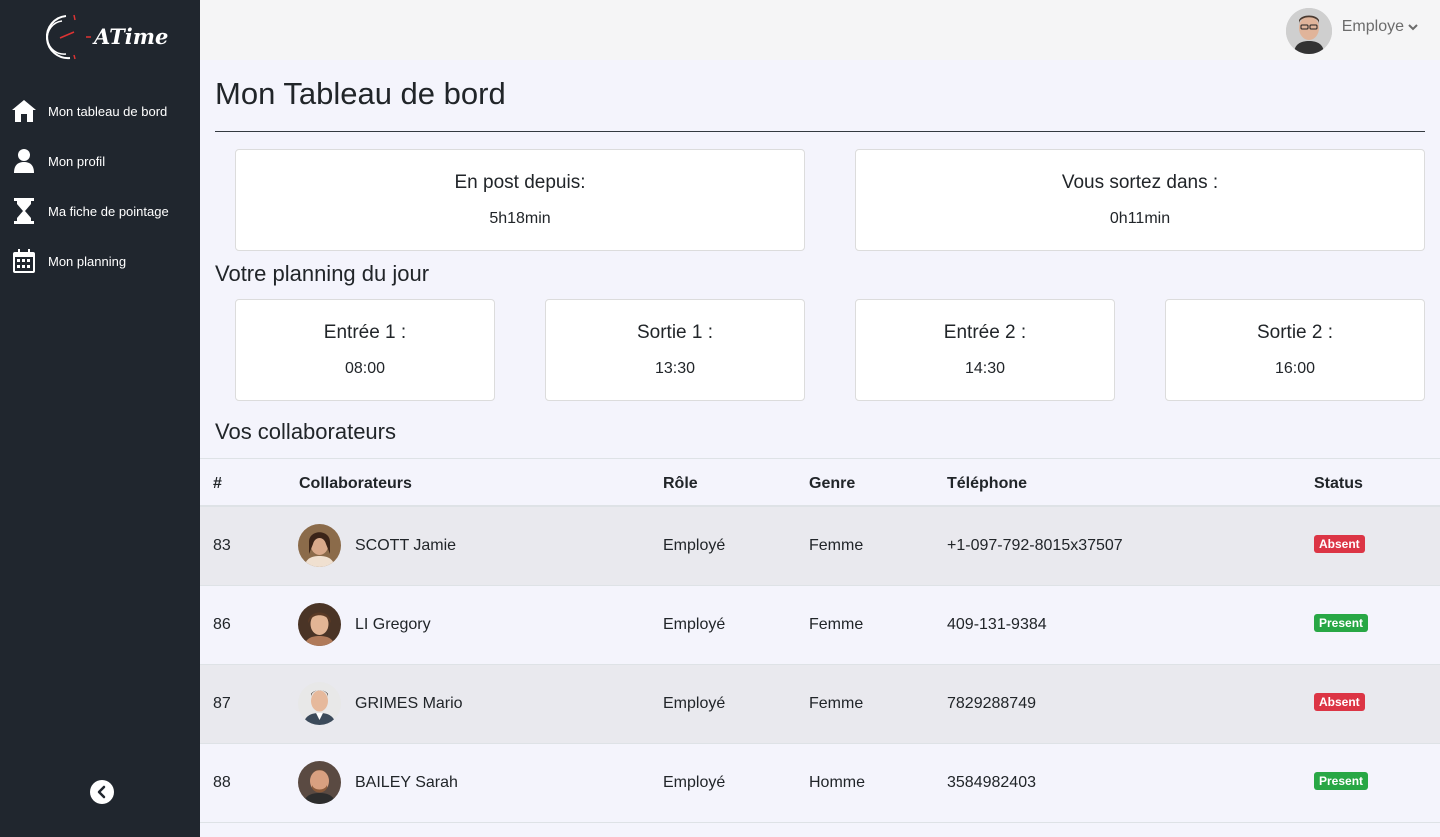  What do you see at coordinates (820, 30) in the screenshot?
I see `top-bar: Employe` at bounding box center [820, 30].